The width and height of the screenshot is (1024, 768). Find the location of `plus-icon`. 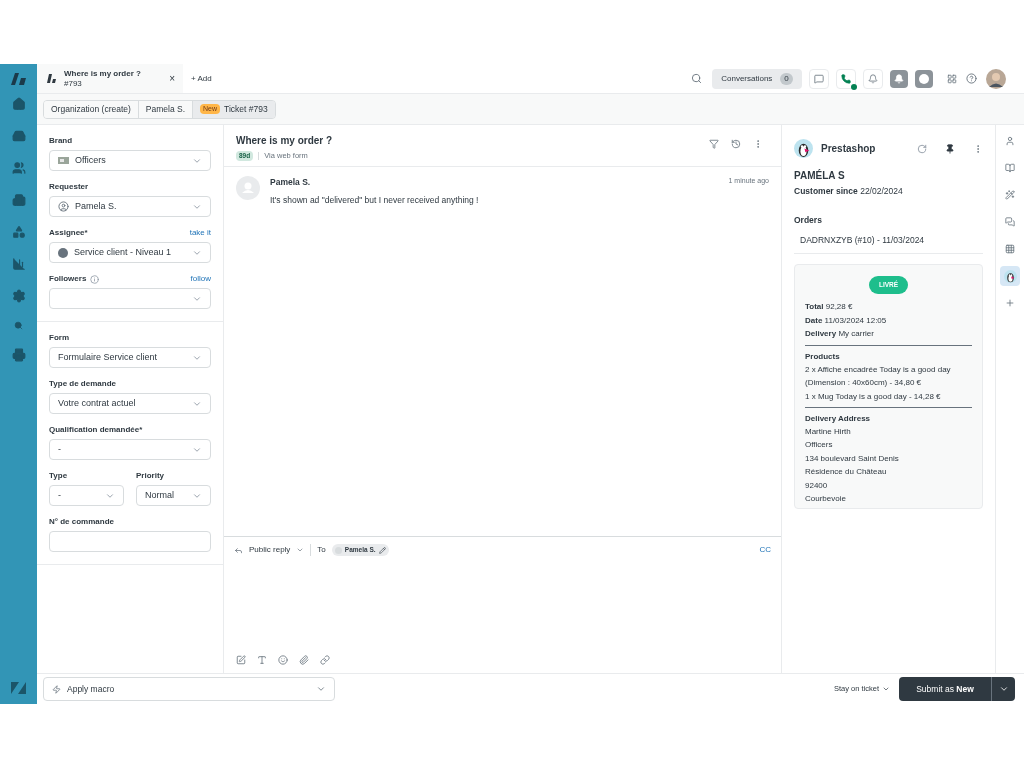

plus-icon is located at coordinates (1010, 303).